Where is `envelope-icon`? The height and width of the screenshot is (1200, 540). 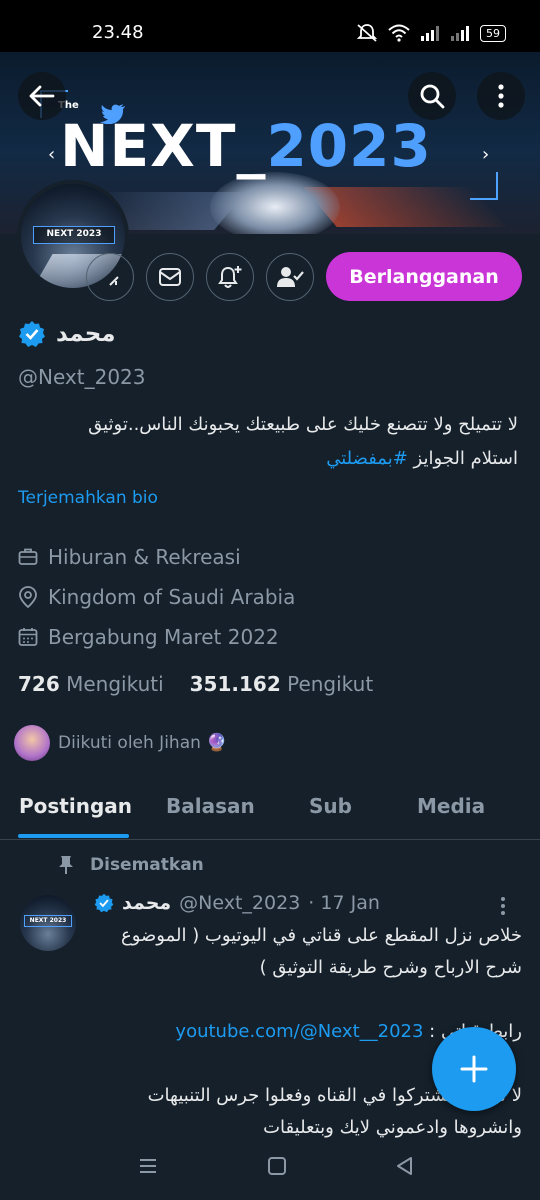 envelope-icon is located at coordinates (170, 277).